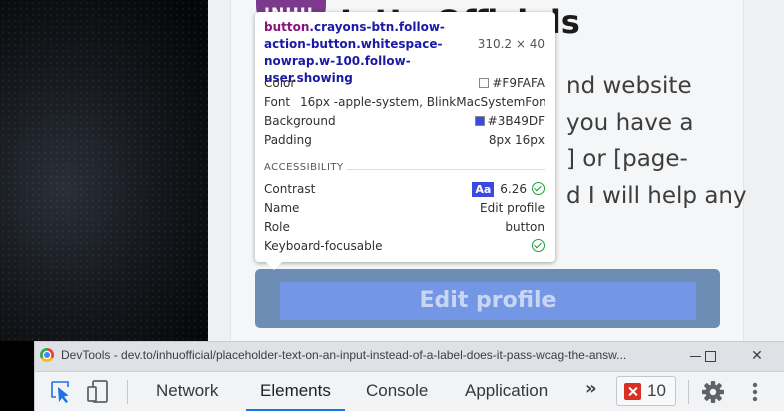 The width and height of the screenshot is (784, 411). Describe the element at coordinates (304, 167) in the screenshot. I see `accessibility-heading: ACCESSIBILITY` at that location.